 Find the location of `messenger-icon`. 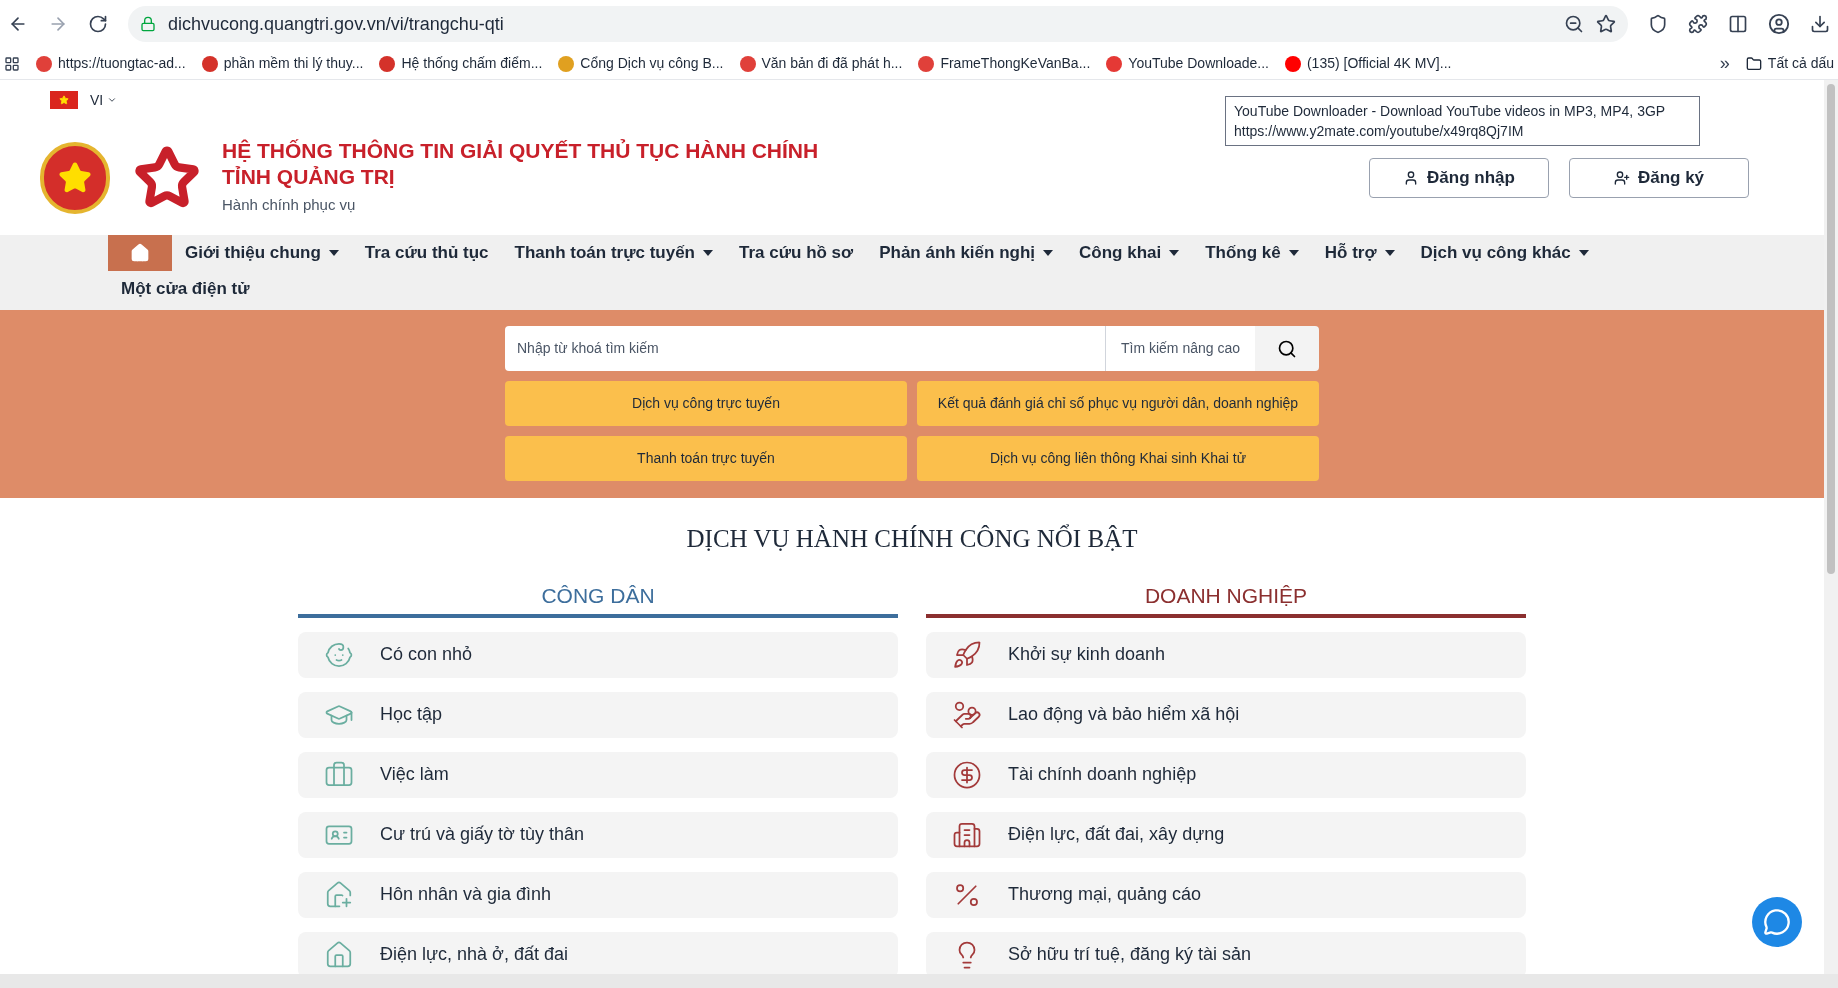

messenger-icon is located at coordinates (1777, 922).